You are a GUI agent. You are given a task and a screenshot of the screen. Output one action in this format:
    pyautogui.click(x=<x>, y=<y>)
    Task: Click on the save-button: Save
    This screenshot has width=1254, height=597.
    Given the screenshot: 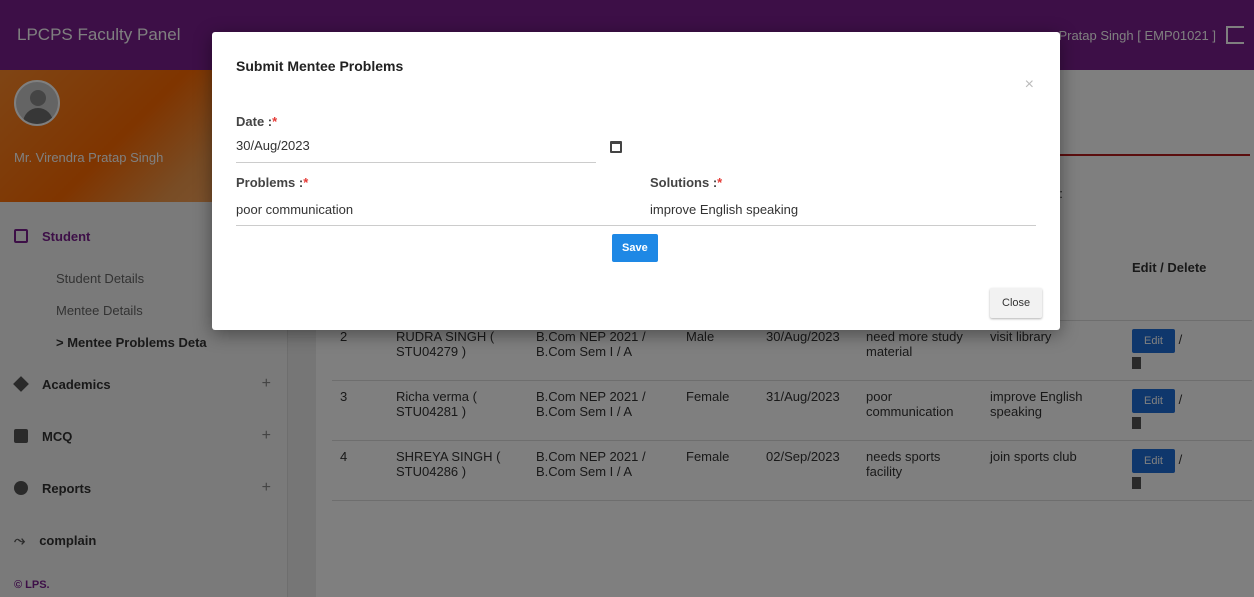 What is the action you would take?
    pyautogui.click(x=635, y=248)
    